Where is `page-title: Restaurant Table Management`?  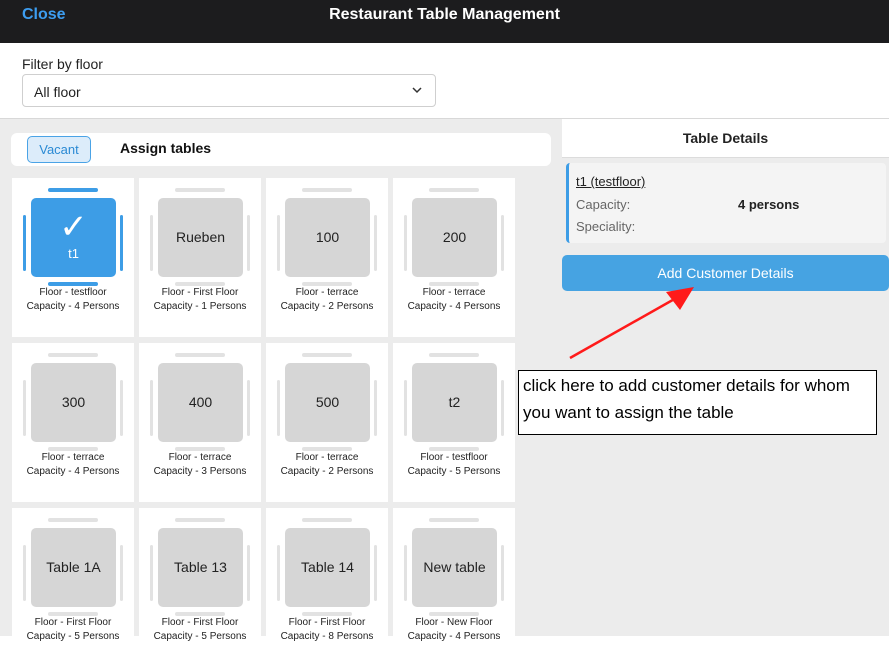
page-title: Restaurant Table Management is located at coordinates (444, 14).